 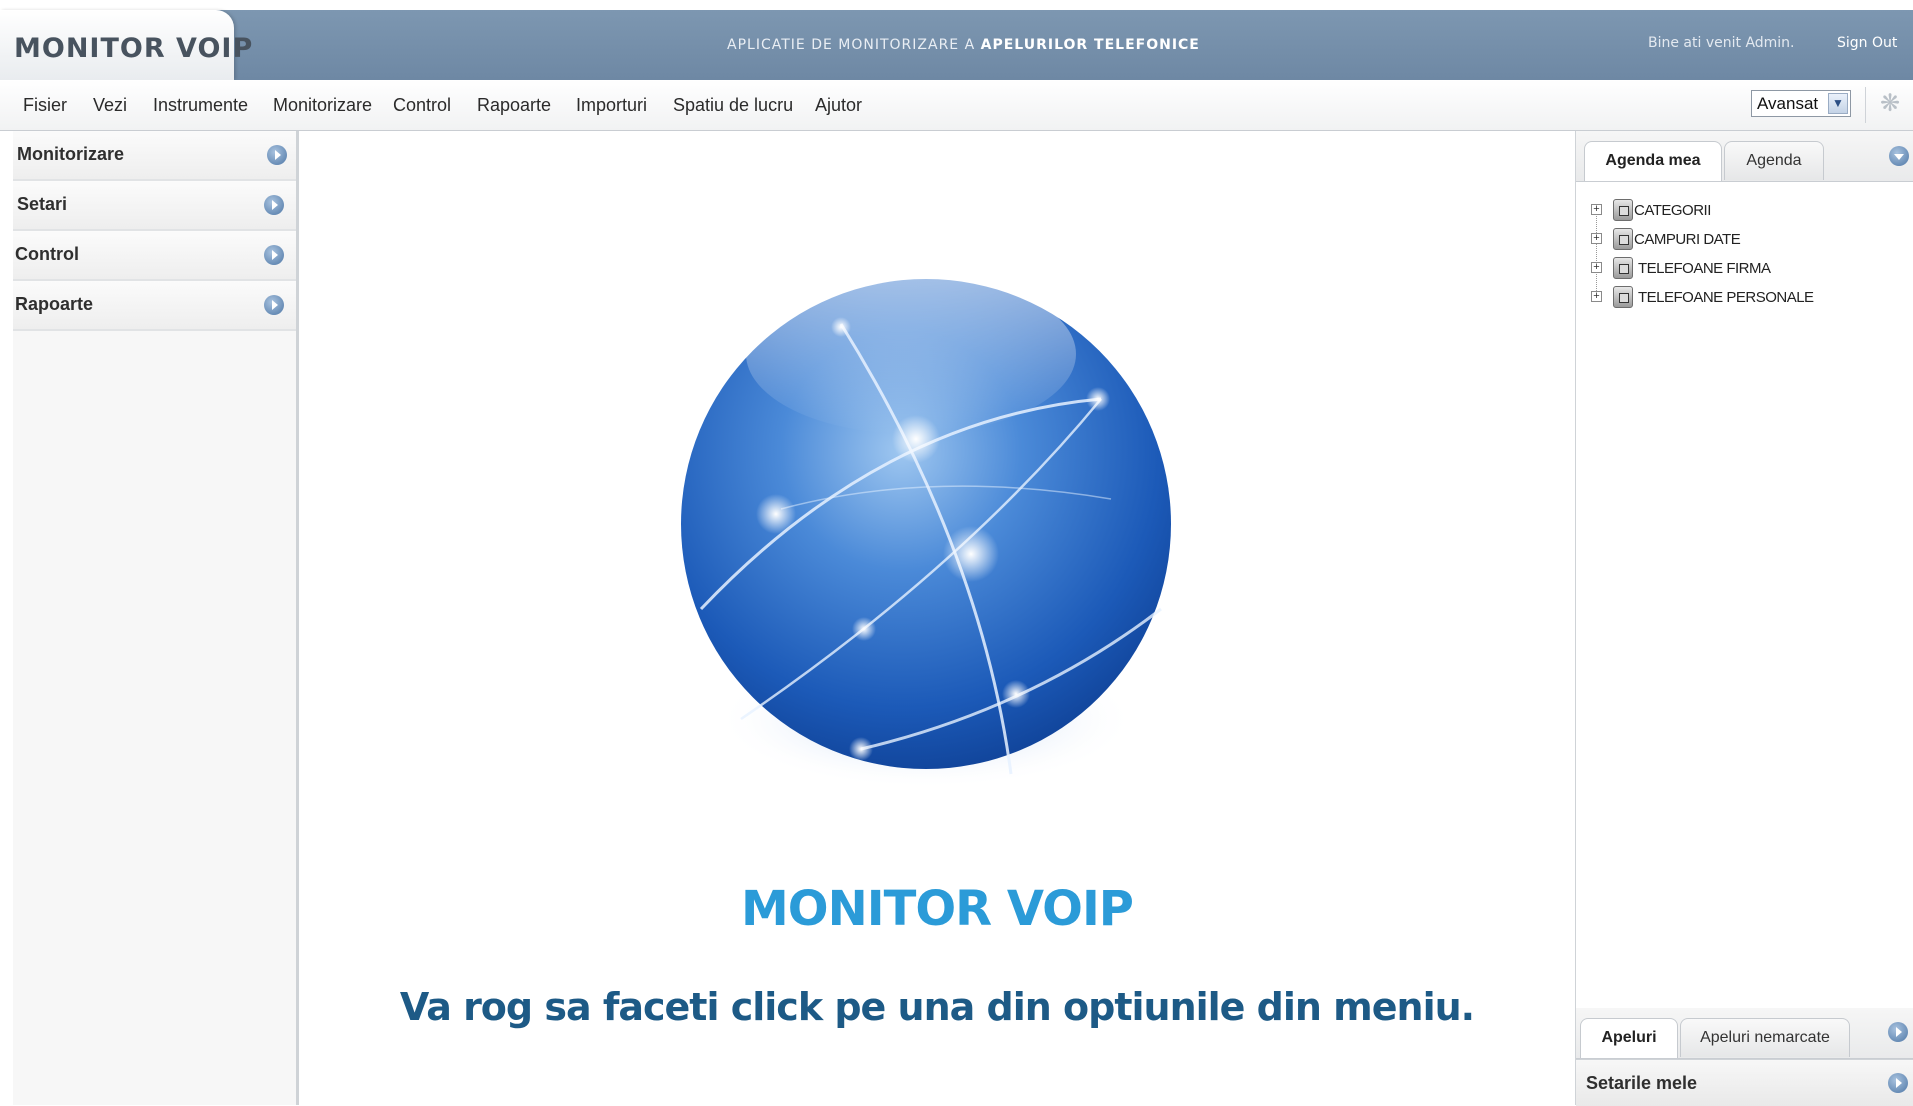 I want to click on tree-guide-line, so click(x=1597, y=251).